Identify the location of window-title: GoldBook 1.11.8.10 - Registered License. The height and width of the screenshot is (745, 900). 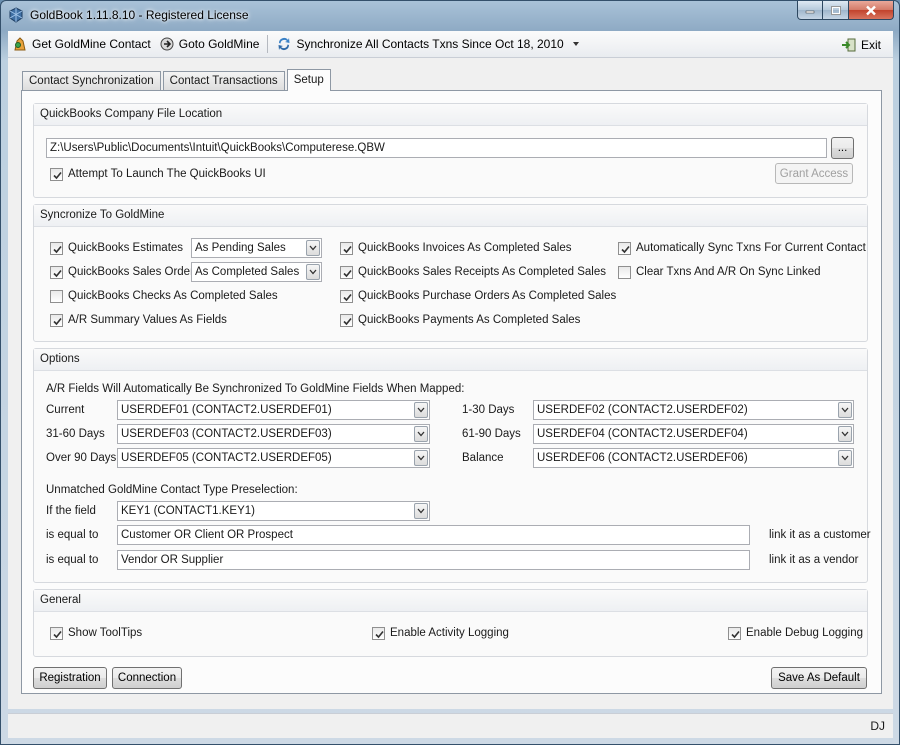
(139, 15).